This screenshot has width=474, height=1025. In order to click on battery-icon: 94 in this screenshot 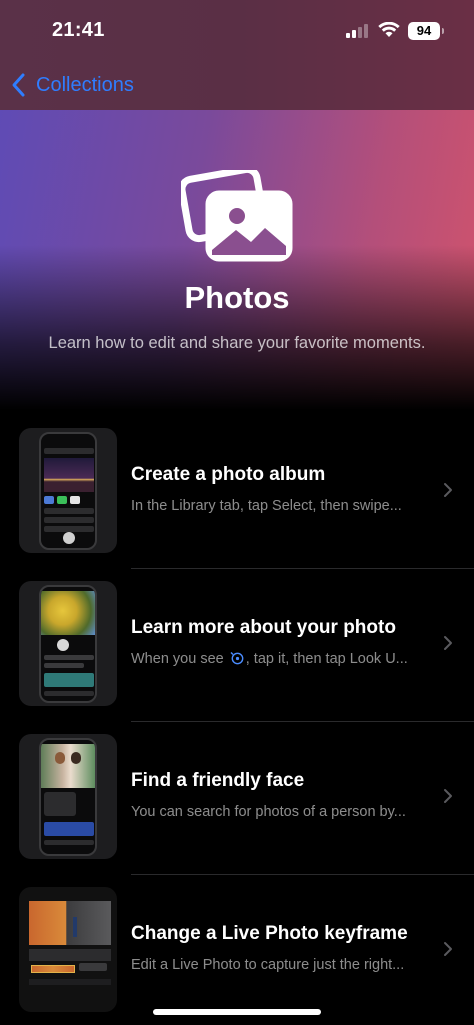, I will do `click(426, 31)`.